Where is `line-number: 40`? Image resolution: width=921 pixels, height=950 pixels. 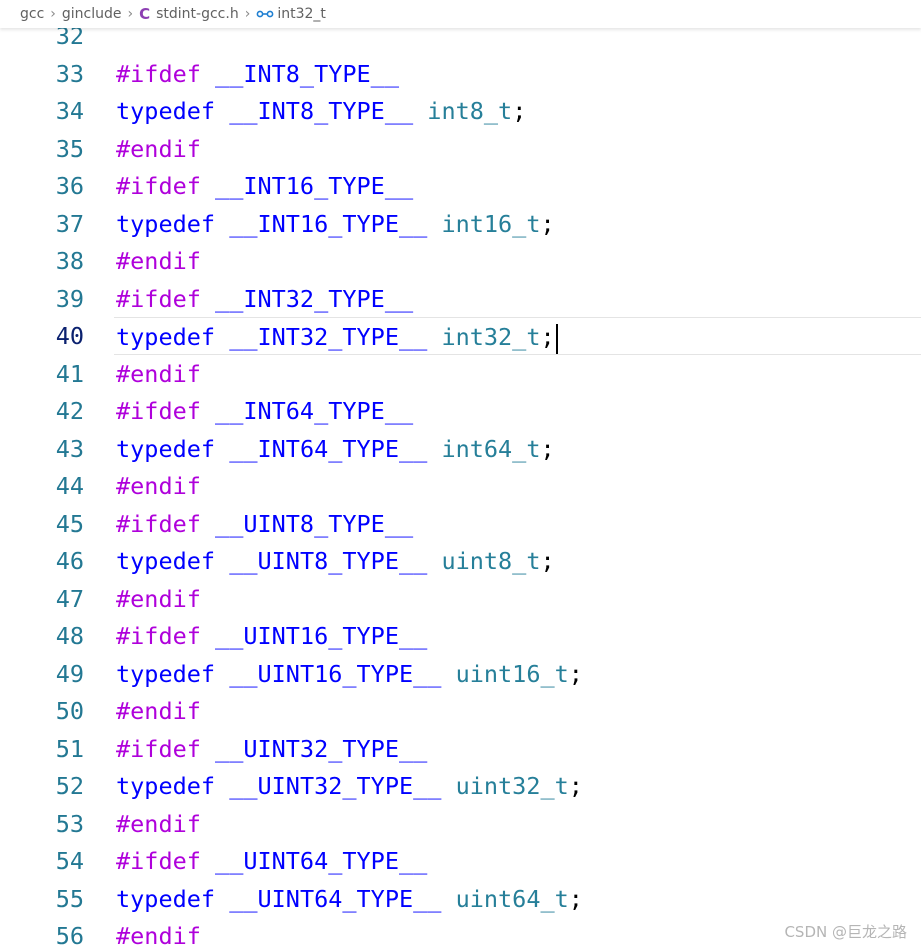
line-number: 40 is located at coordinates (69, 336).